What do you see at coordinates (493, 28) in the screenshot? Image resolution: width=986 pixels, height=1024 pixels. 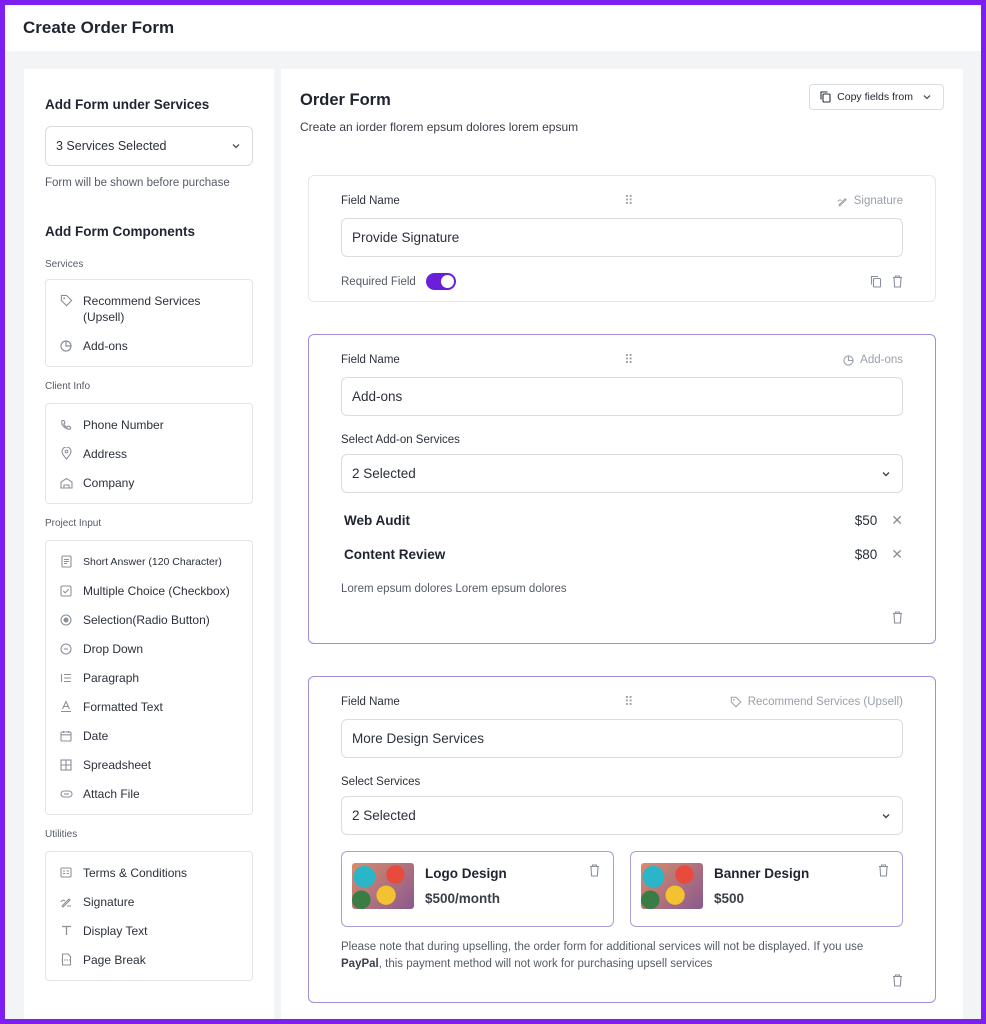 I see `top-bar: Create Order Form` at bounding box center [493, 28].